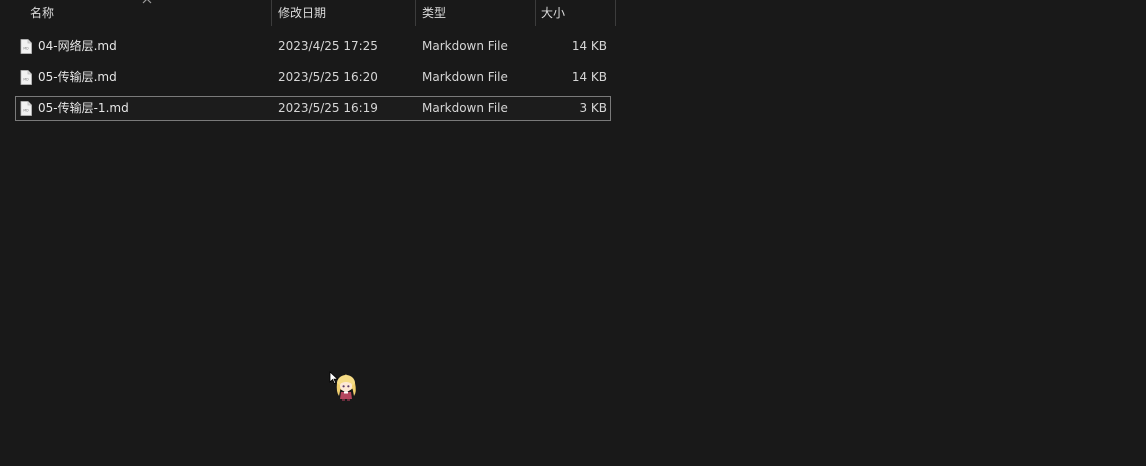 This screenshot has width=1146, height=466. Describe the element at coordinates (593, 108) in the screenshot. I see `file-size: 3 KB` at that location.